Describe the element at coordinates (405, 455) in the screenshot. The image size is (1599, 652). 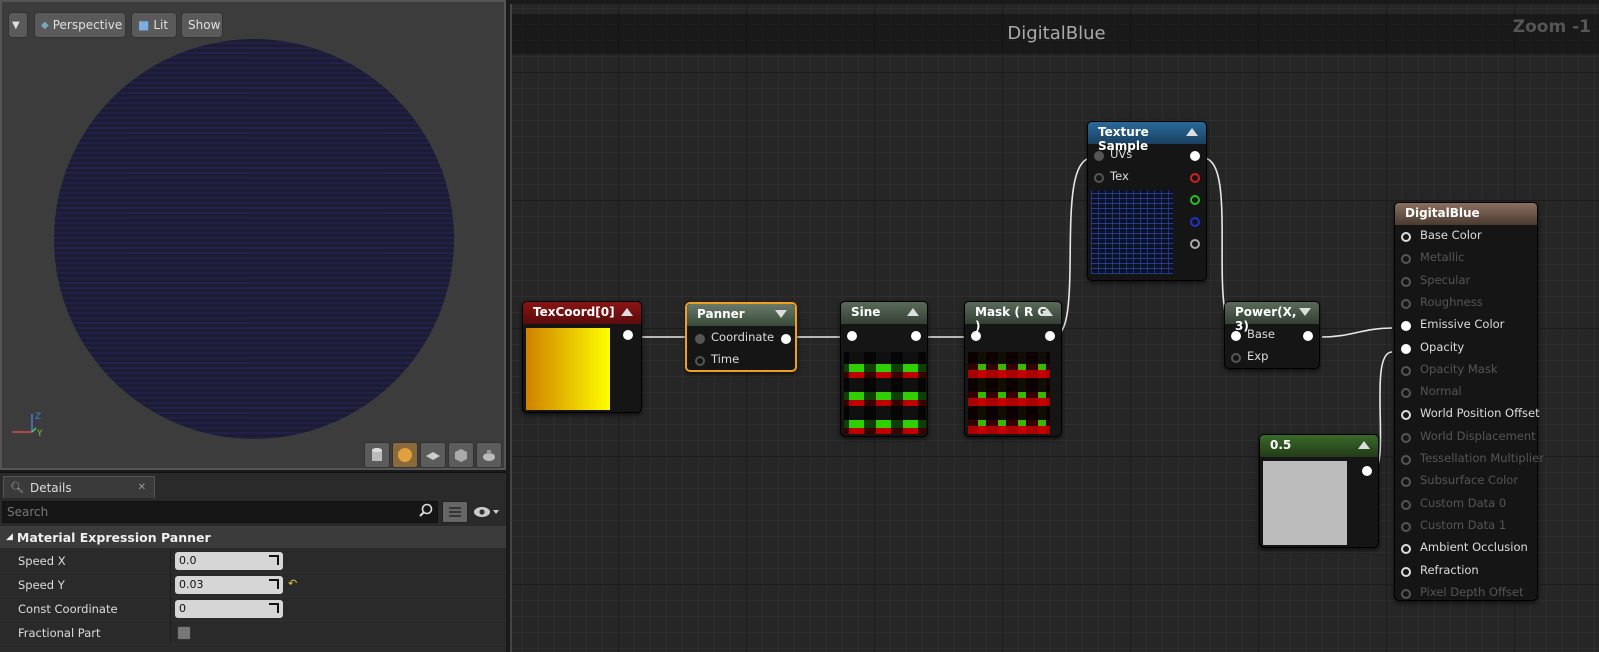
I see `sphere-icon` at that location.